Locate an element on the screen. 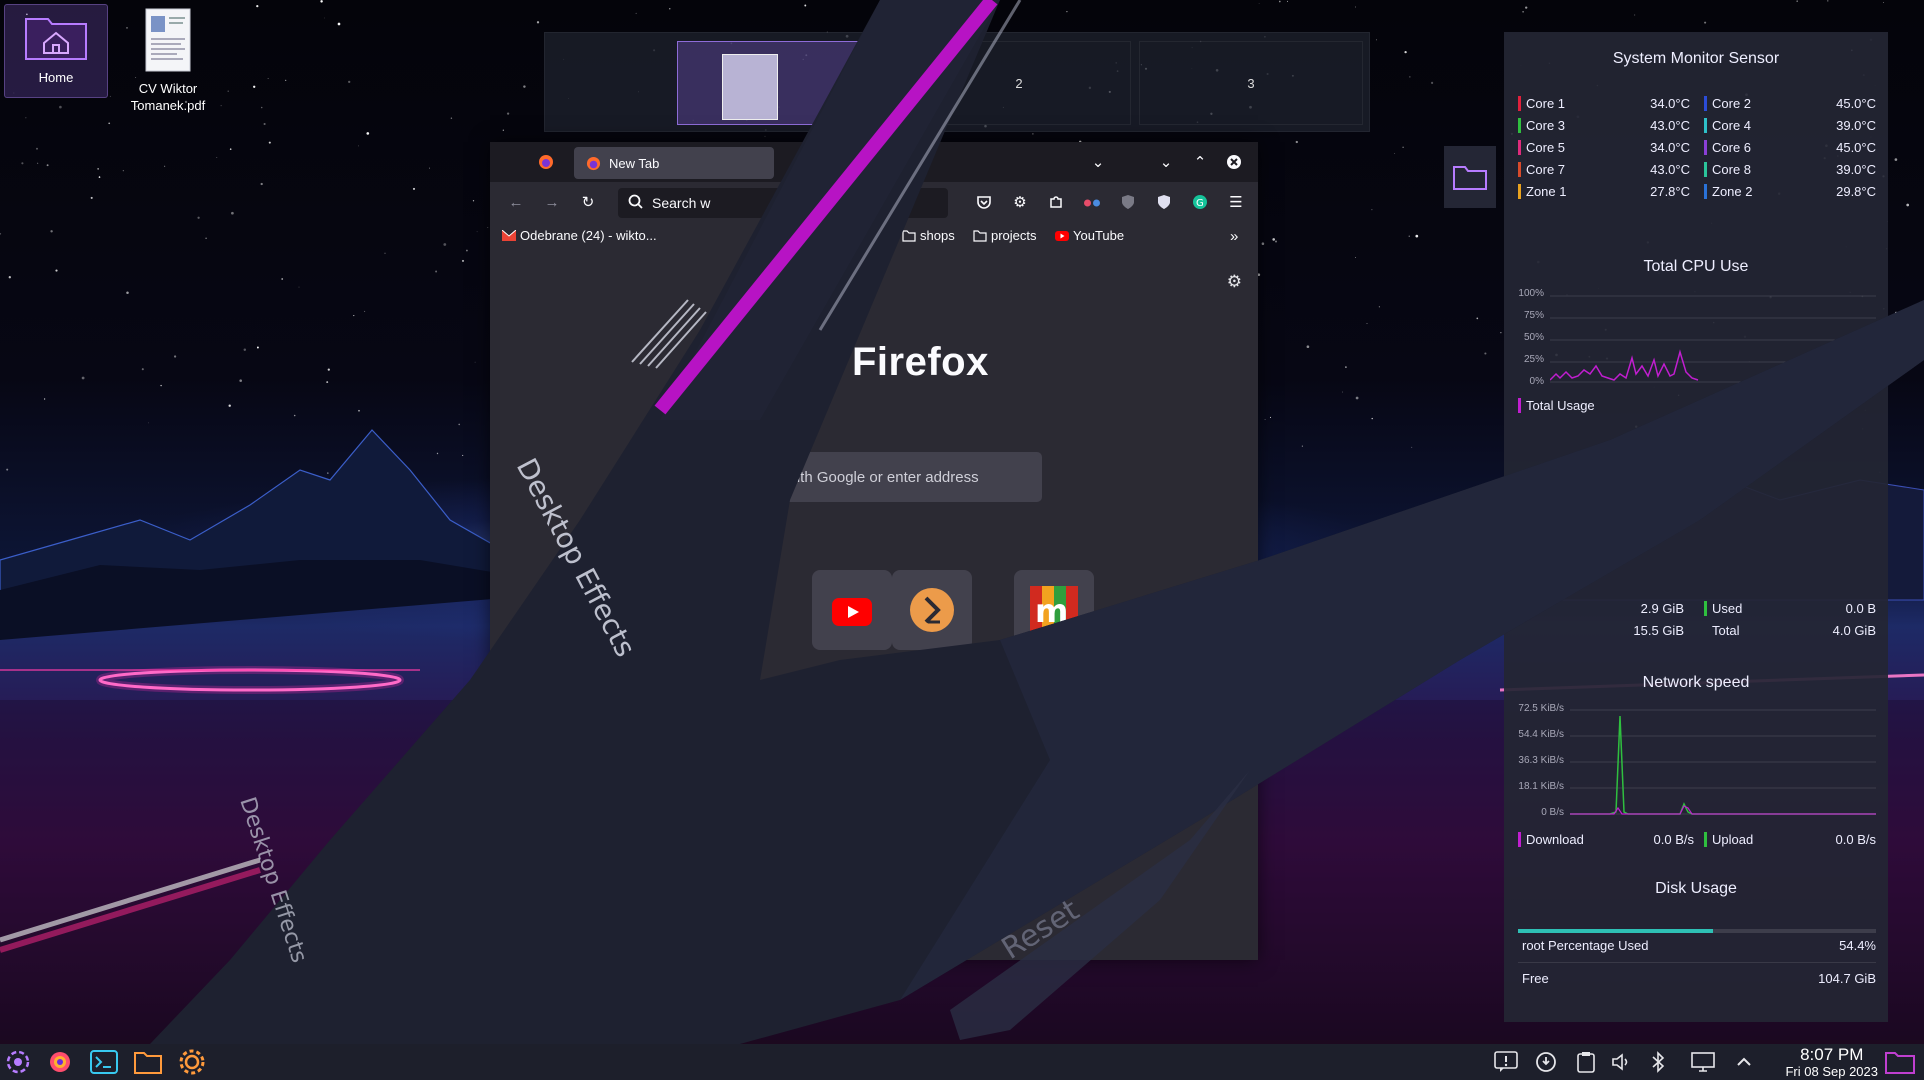 This screenshot has height=1080, width=1924. firefox-view-icon is located at coordinates (546, 162).